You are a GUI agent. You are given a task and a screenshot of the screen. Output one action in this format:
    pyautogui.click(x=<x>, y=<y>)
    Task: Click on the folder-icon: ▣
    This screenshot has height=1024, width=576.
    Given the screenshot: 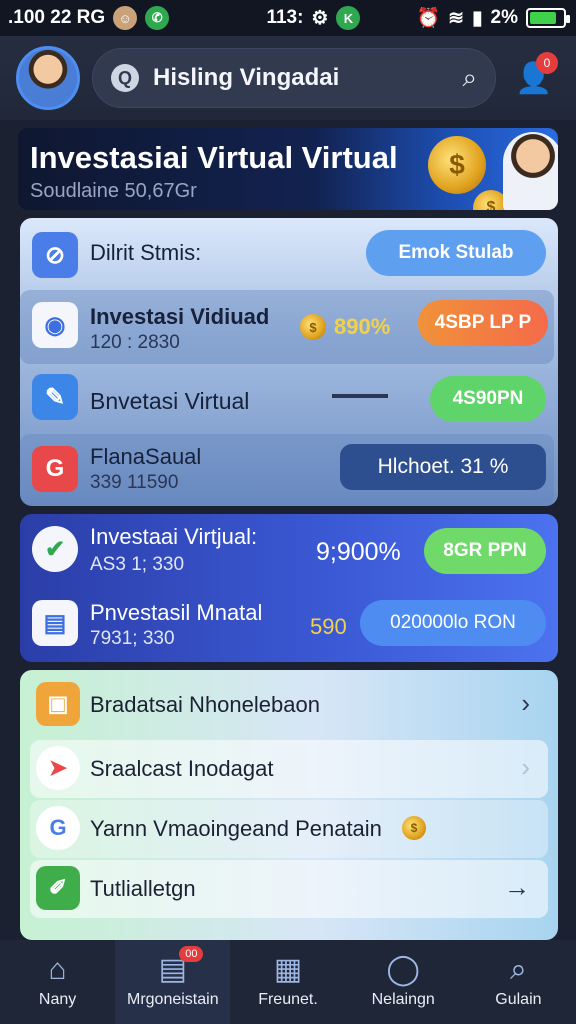 What is the action you would take?
    pyautogui.click(x=58, y=704)
    